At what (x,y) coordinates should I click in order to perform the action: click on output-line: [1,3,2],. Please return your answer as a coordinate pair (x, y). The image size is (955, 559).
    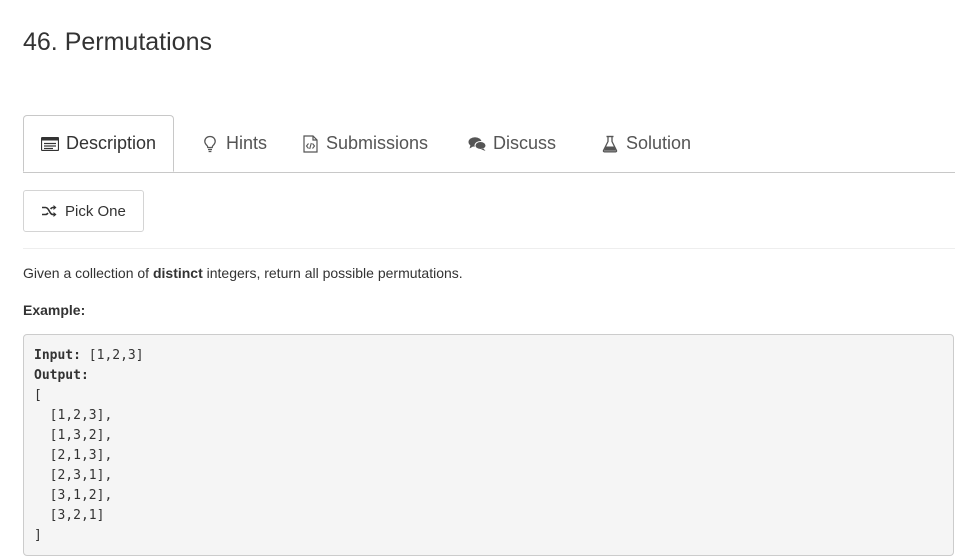
    Looking at the image, I should click on (73, 435).